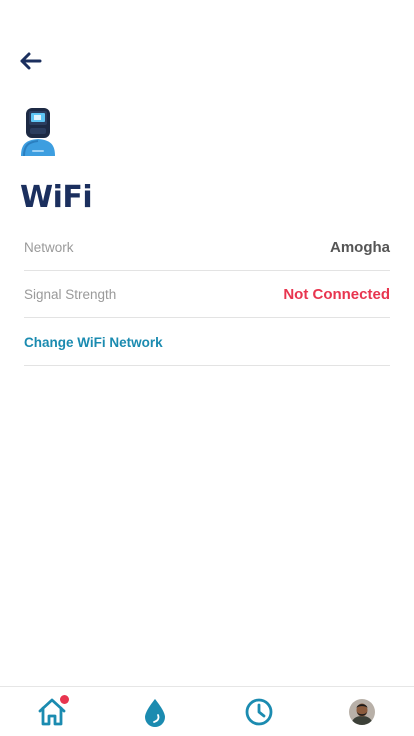  I want to click on page-title: WiFi, so click(56, 197).